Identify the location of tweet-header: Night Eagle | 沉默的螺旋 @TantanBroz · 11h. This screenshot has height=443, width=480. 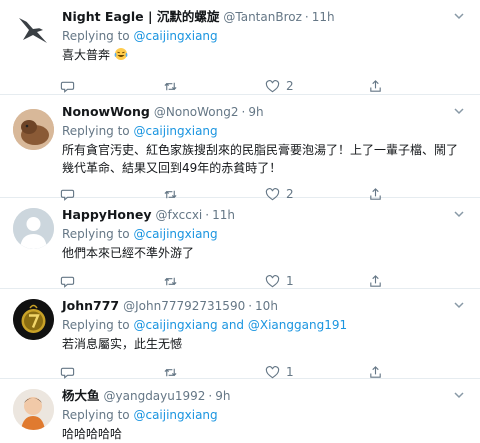
(266, 17).